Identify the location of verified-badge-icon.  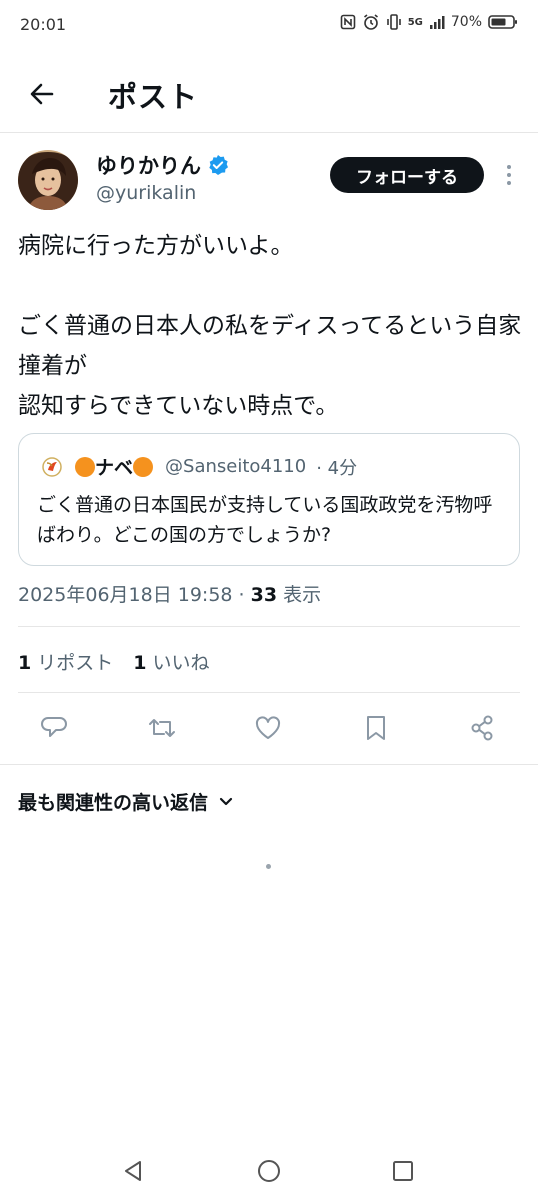
(218, 165).